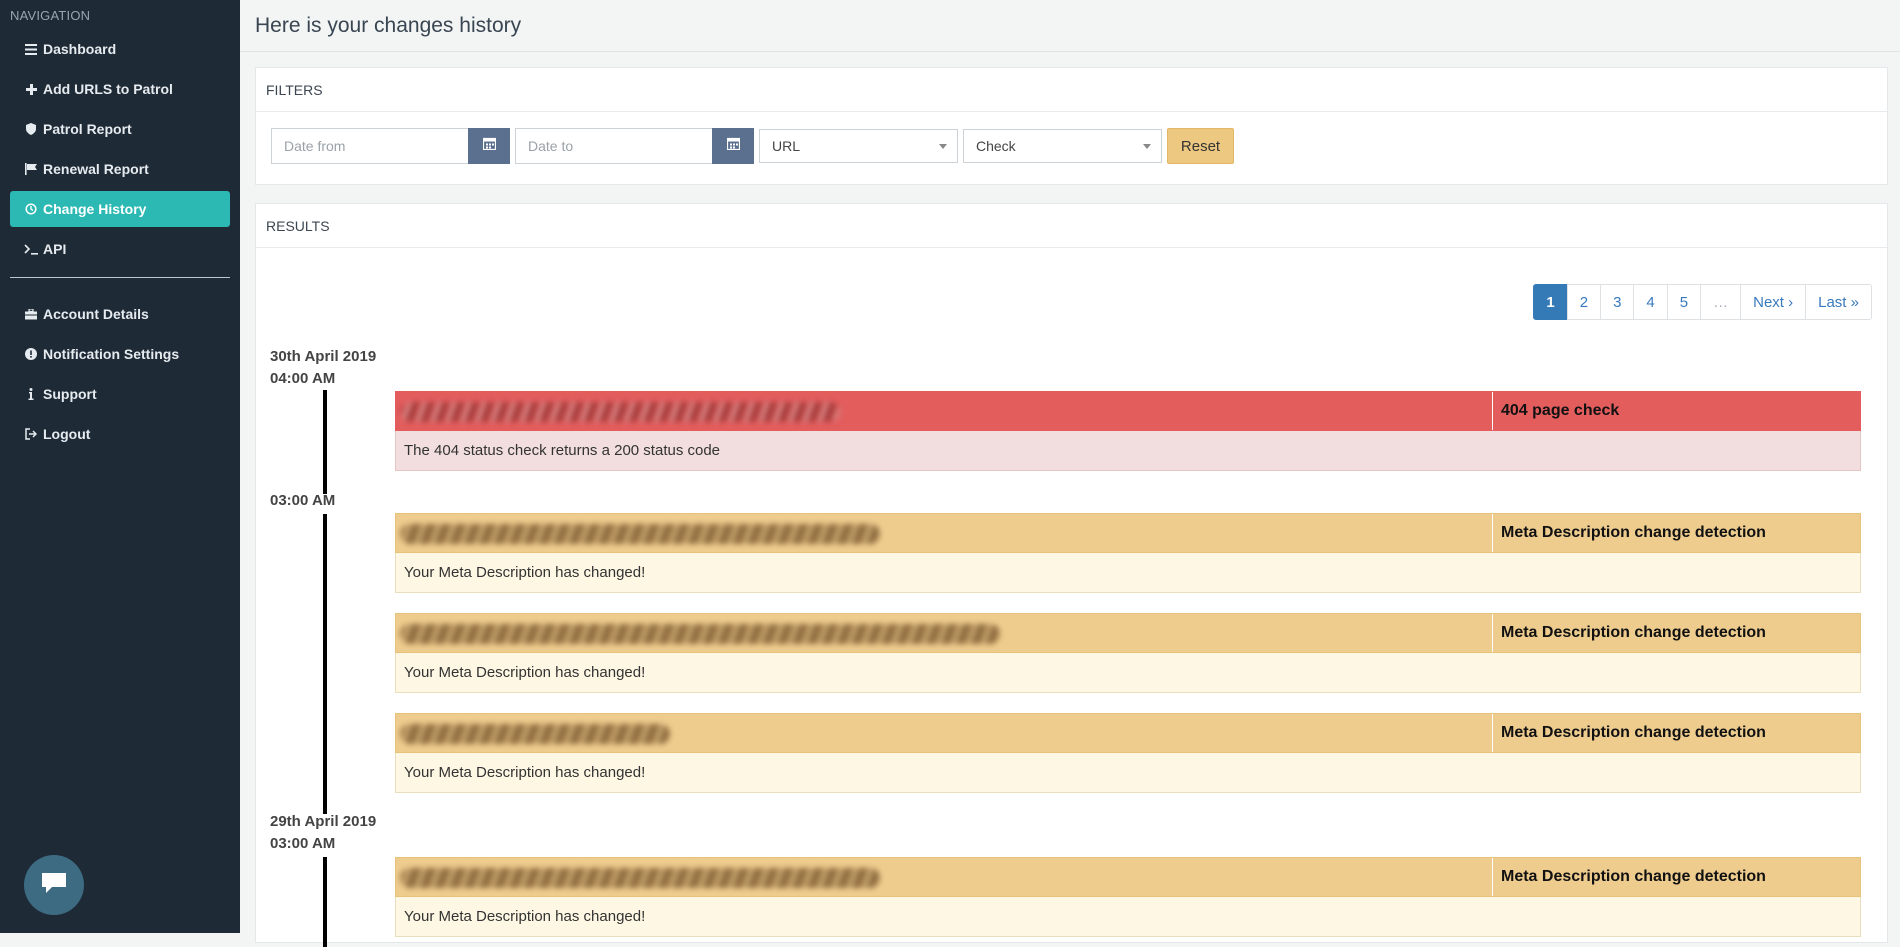 The image size is (1900, 947). What do you see at coordinates (1062, 146) in the screenshot?
I see `check-select: Check` at bounding box center [1062, 146].